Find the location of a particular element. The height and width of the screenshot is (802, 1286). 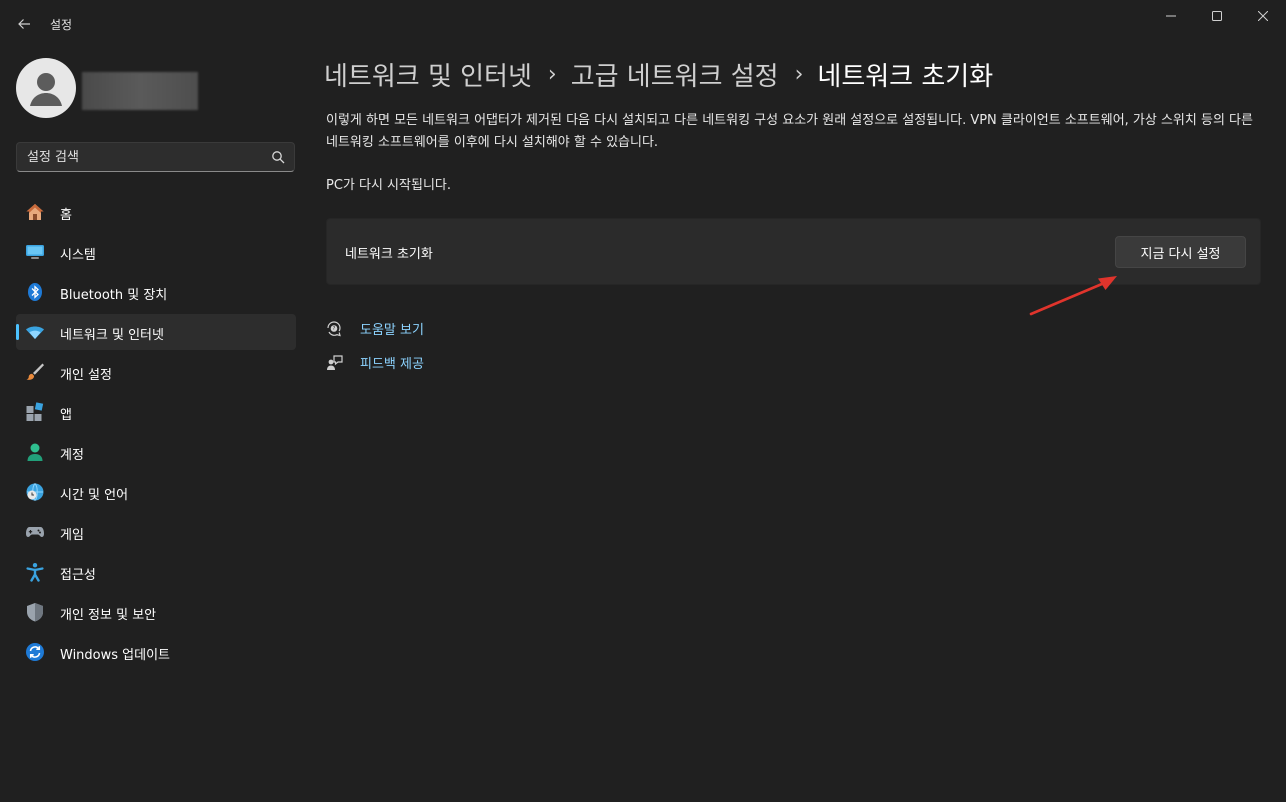

settings-search is located at coordinates (155, 157).